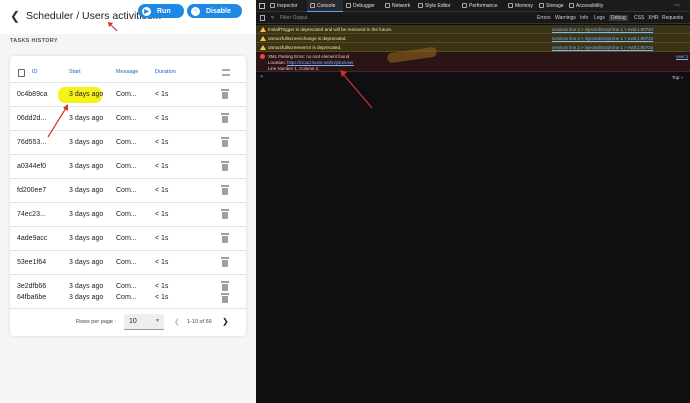 The height and width of the screenshot is (403, 690). What do you see at coordinates (144, 322) in the screenshot?
I see `rows-per-page-select: 10 ▼` at bounding box center [144, 322].